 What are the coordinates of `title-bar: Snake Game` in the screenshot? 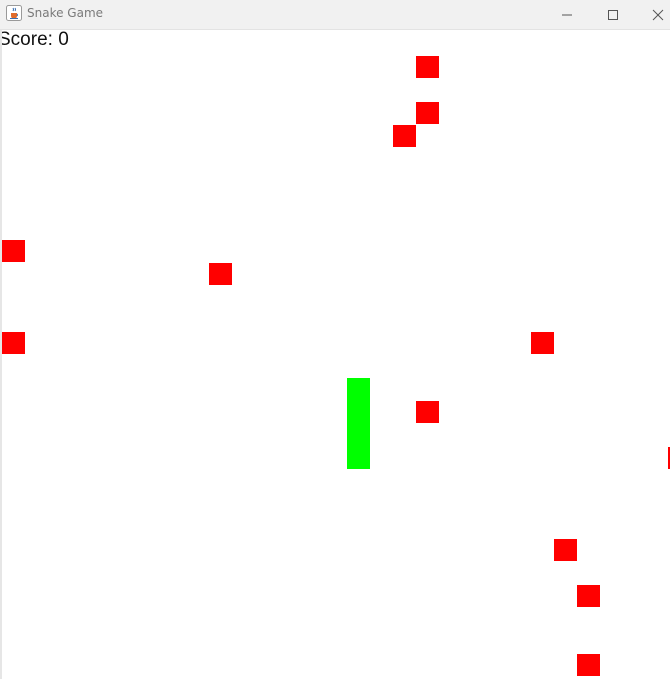 It's located at (335, 15).